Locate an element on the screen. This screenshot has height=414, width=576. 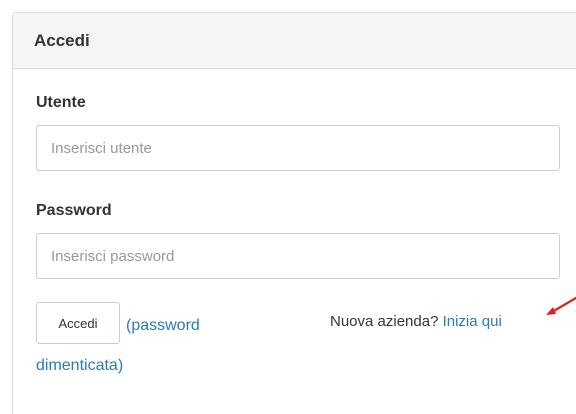
user-label: Utente is located at coordinates (61, 102).